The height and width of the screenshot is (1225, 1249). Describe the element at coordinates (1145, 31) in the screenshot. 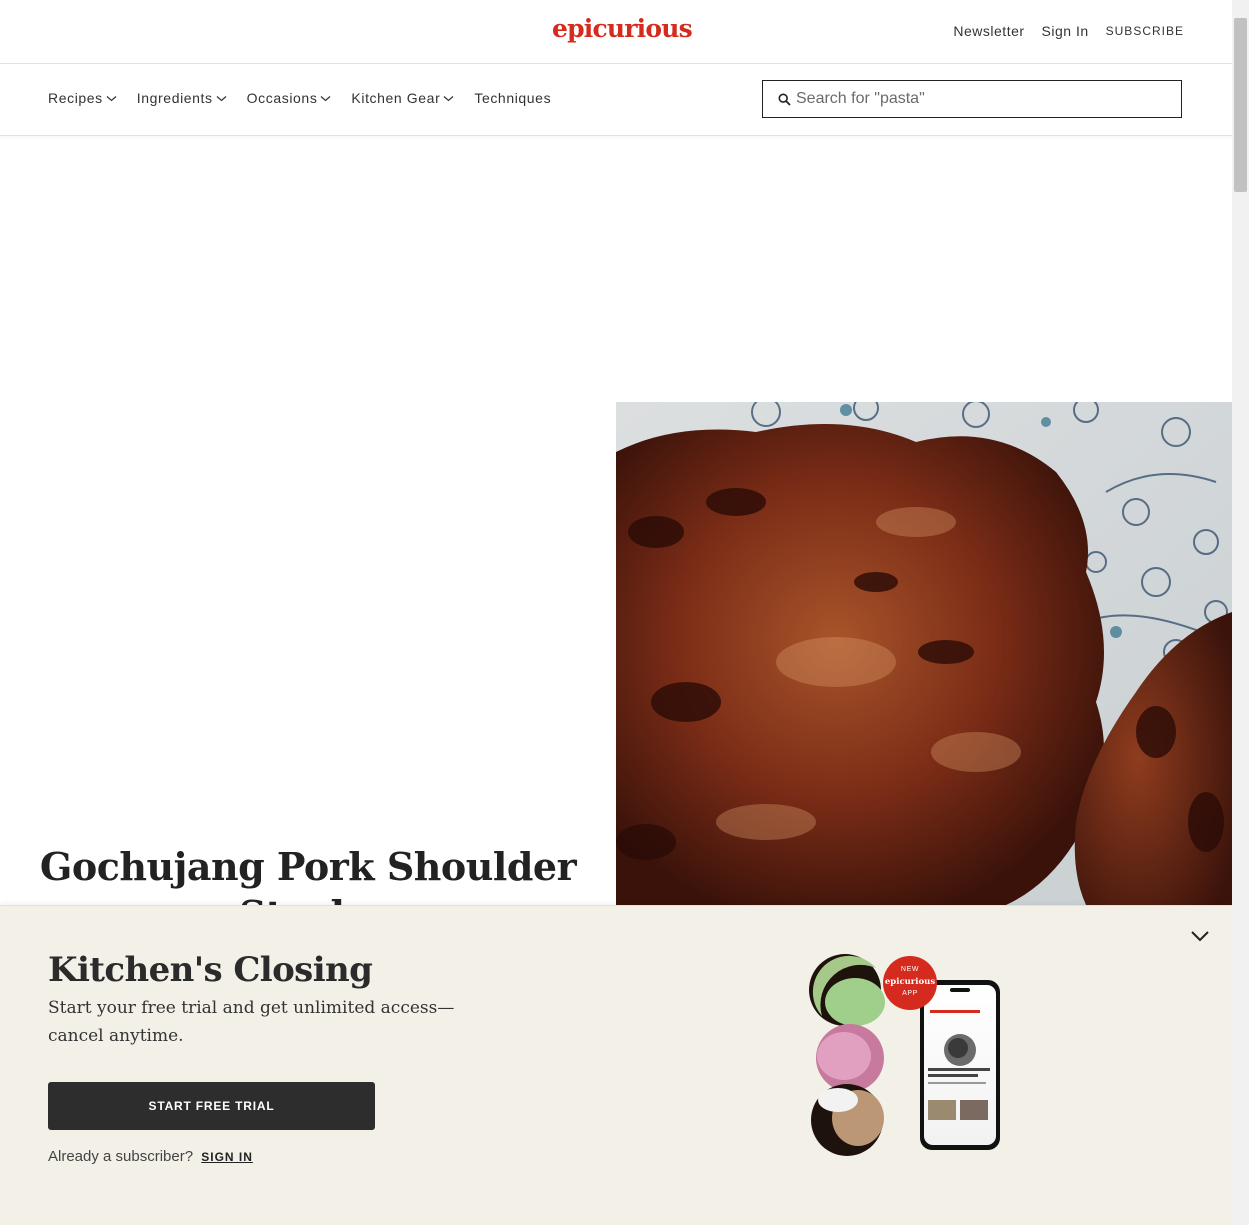

I see `subscribe-link: SUBSCRIBE` at that location.